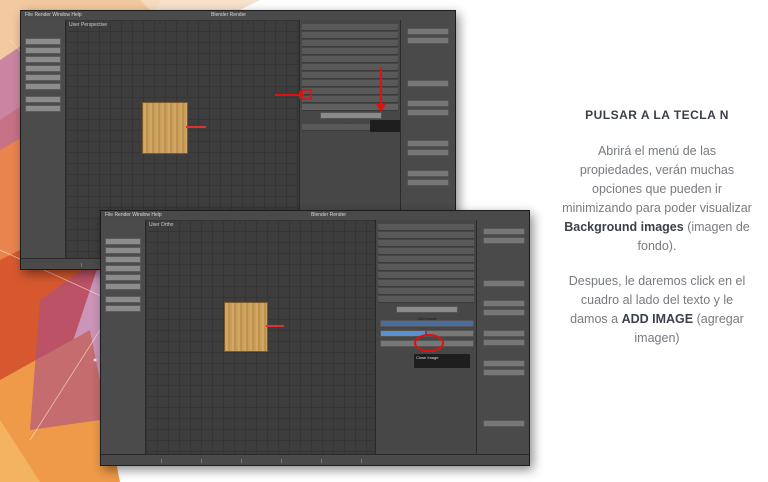 The height and width of the screenshot is (482, 768). What do you see at coordinates (43, 139) in the screenshot?
I see `tool-shelf` at bounding box center [43, 139].